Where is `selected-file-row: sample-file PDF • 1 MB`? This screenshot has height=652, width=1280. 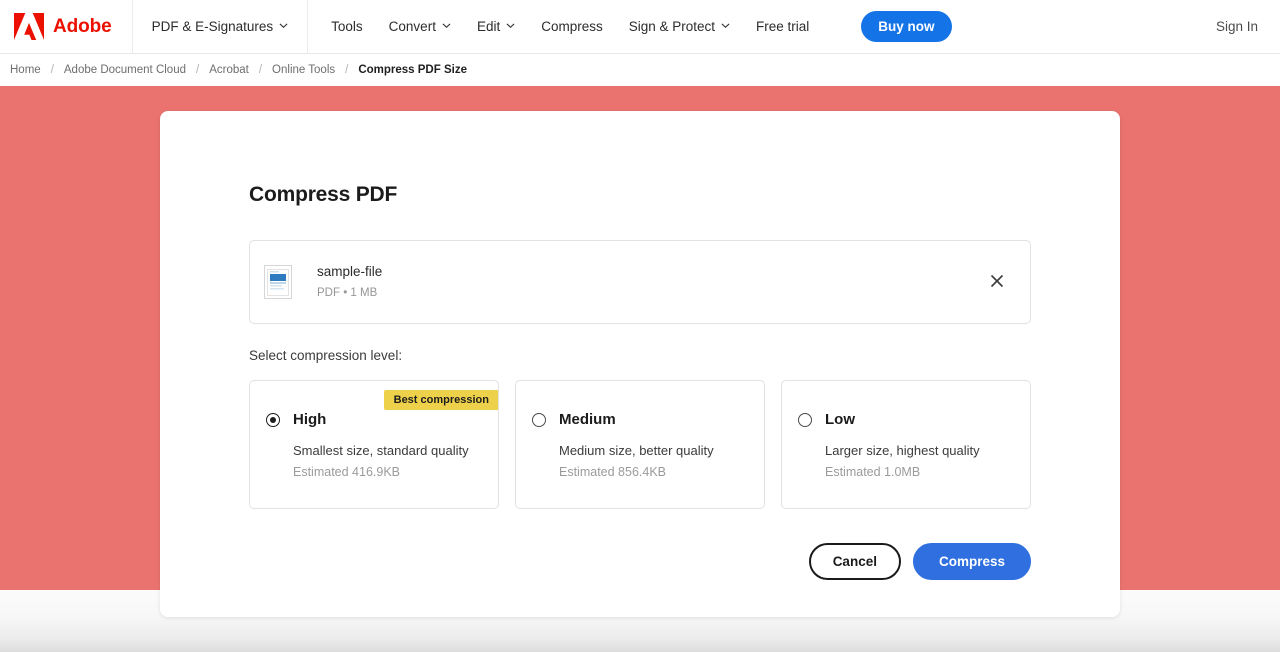 selected-file-row: sample-file PDF • 1 MB is located at coordinates (640, 282).